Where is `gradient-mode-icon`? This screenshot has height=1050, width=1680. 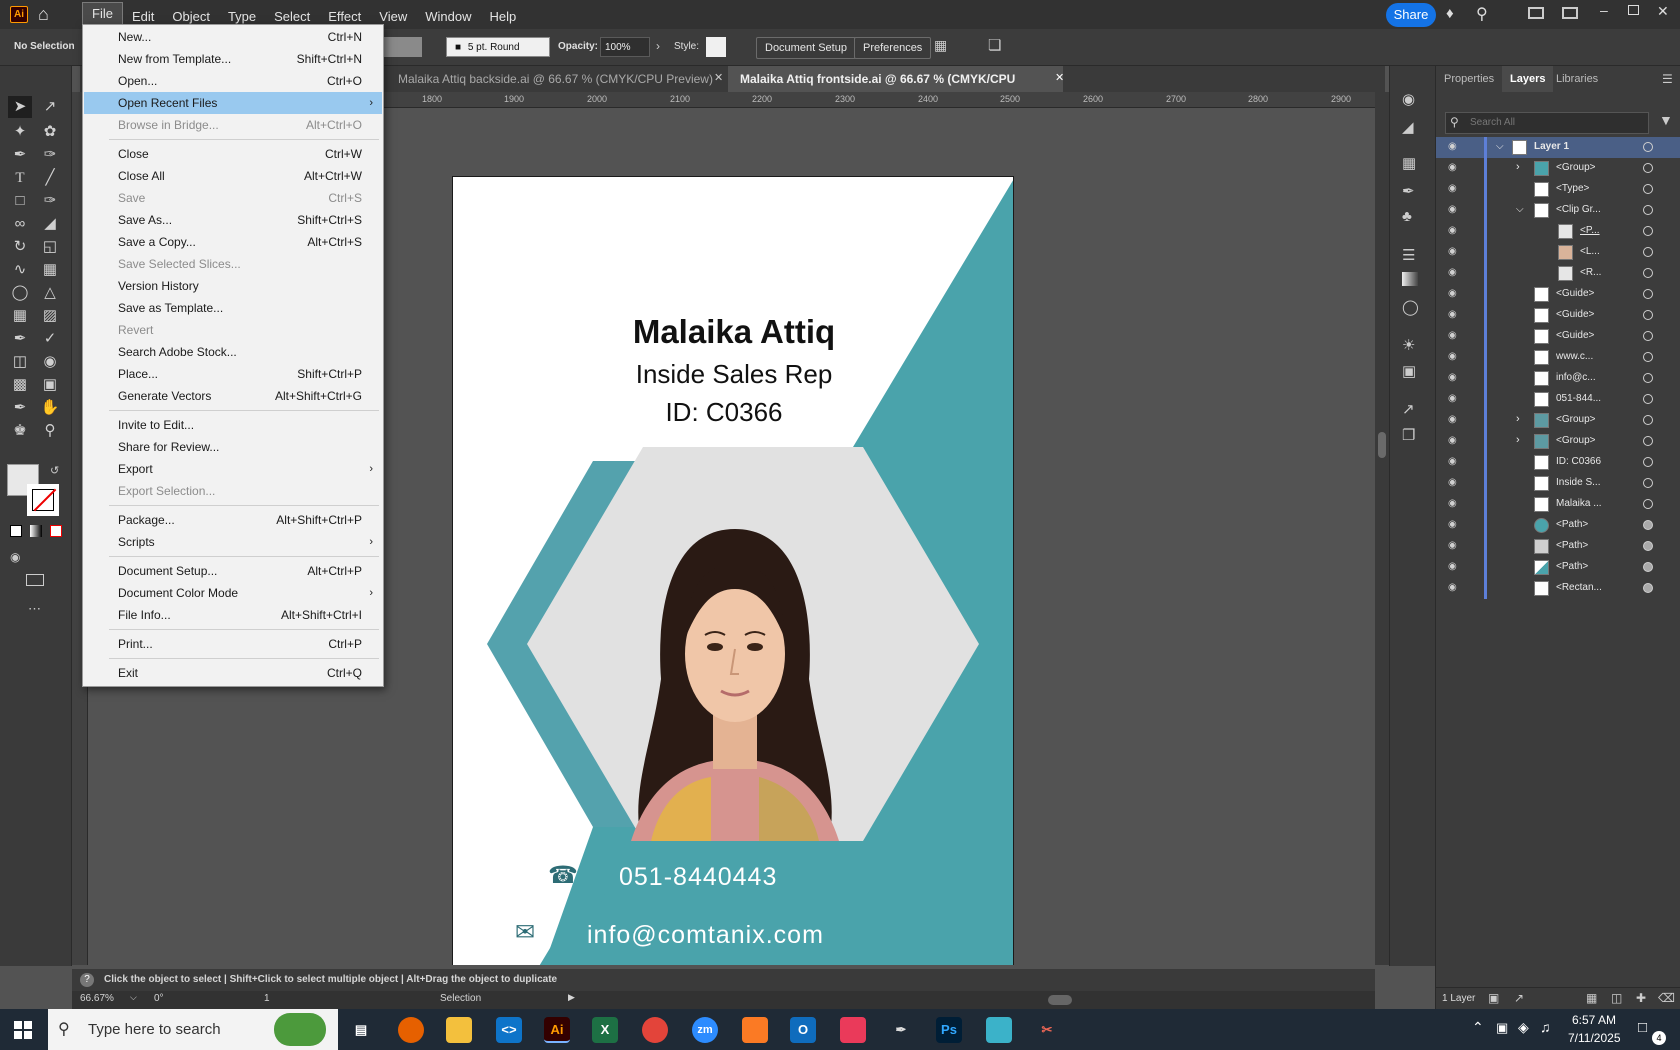
gradient-mode-icon is located at coordinates (36, 531).